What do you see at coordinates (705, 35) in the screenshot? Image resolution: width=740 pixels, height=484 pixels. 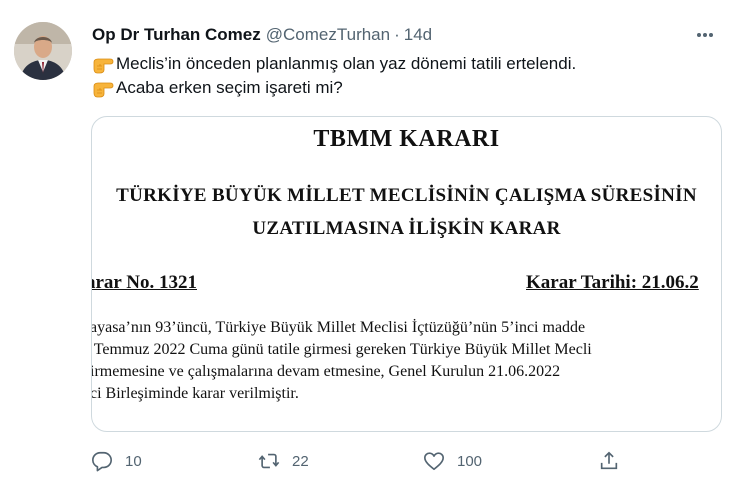 I see `more-options-icon` at bounding box center [705, 35].